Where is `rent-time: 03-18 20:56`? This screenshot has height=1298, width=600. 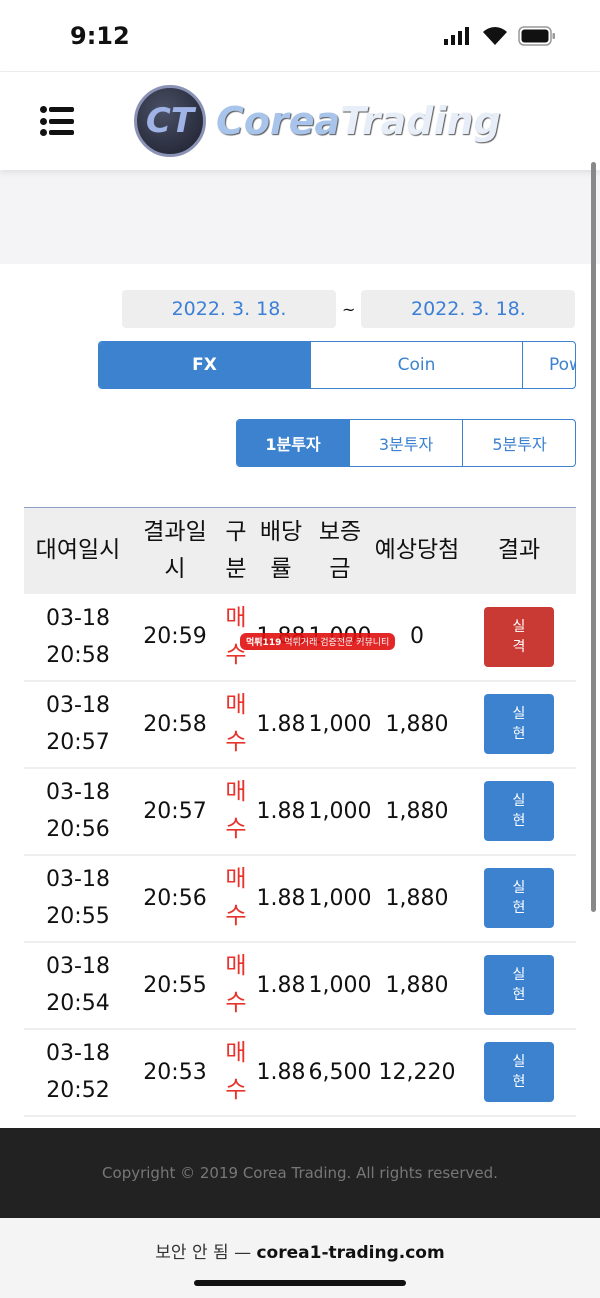
rent-time: 03-18 20:56 is located at coordinates (78, 811).